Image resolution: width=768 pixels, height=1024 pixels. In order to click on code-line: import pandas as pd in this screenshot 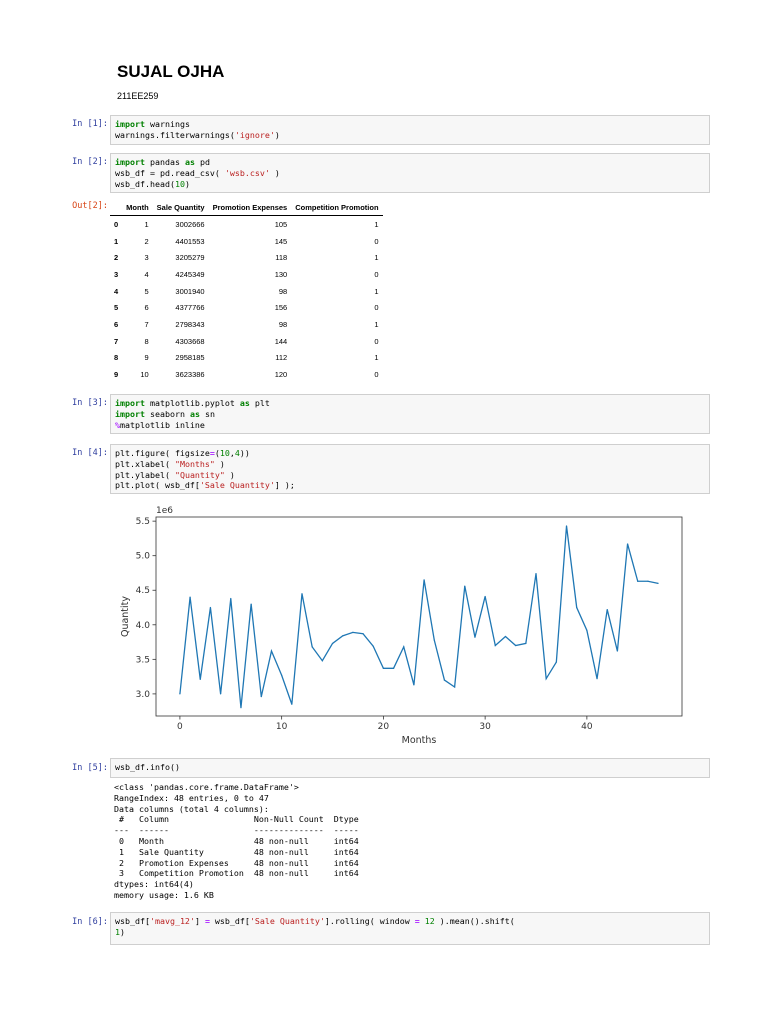, I will do `click(410, 162)`.